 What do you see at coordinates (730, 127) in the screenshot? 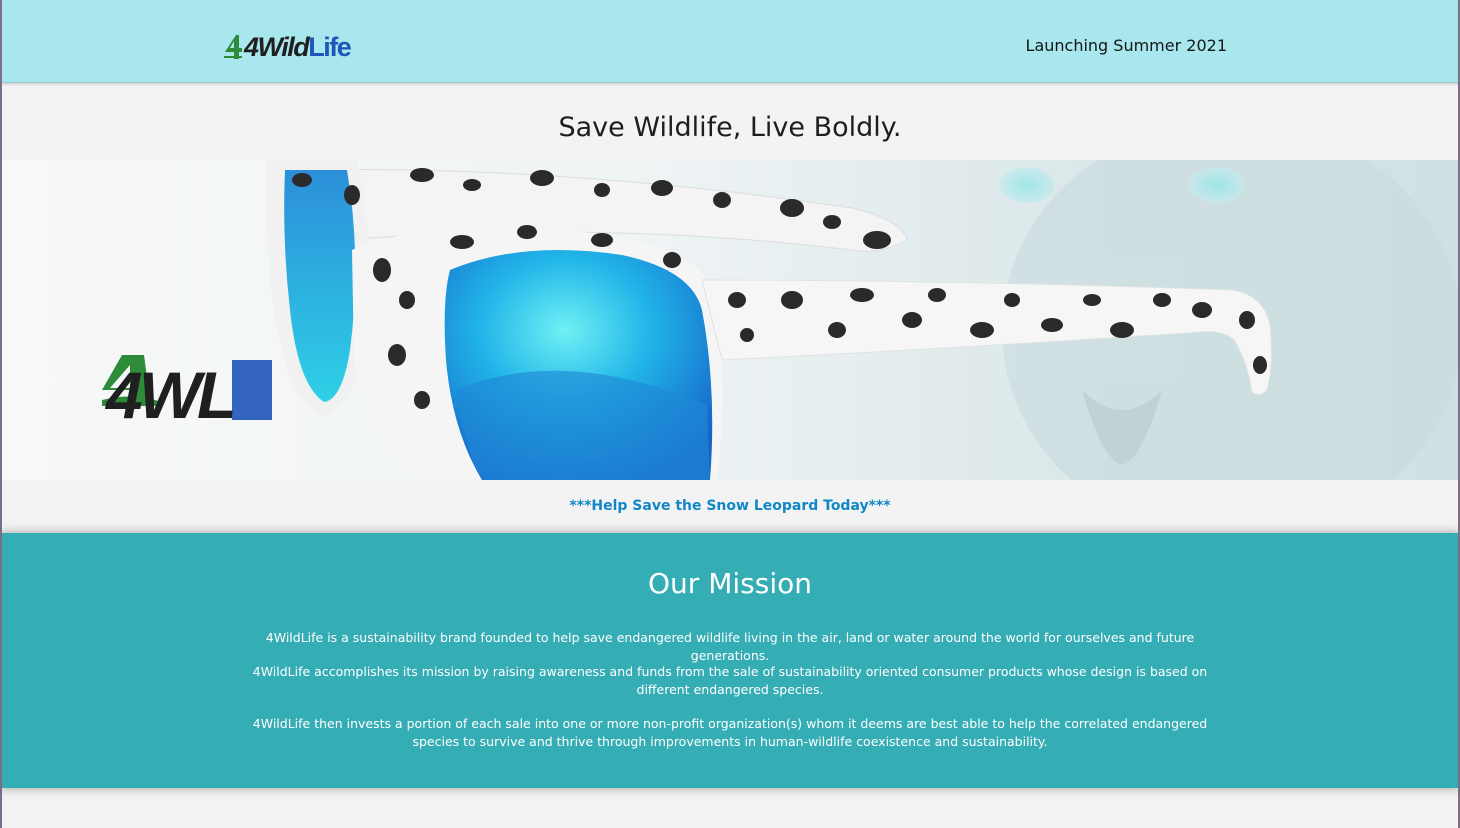
I see `page-tagline: Save Wildlife, Live Boldly.` at bounding box center [730, 127].